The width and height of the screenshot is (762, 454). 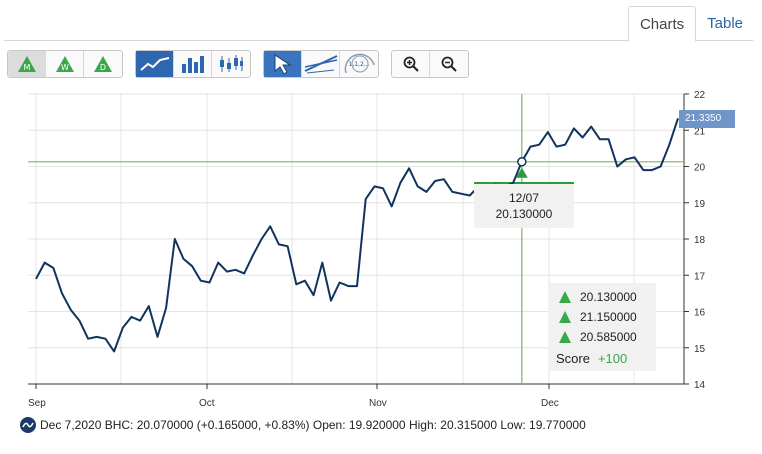 I want to click on score-line: Score +100, so click(x=602, y=358).